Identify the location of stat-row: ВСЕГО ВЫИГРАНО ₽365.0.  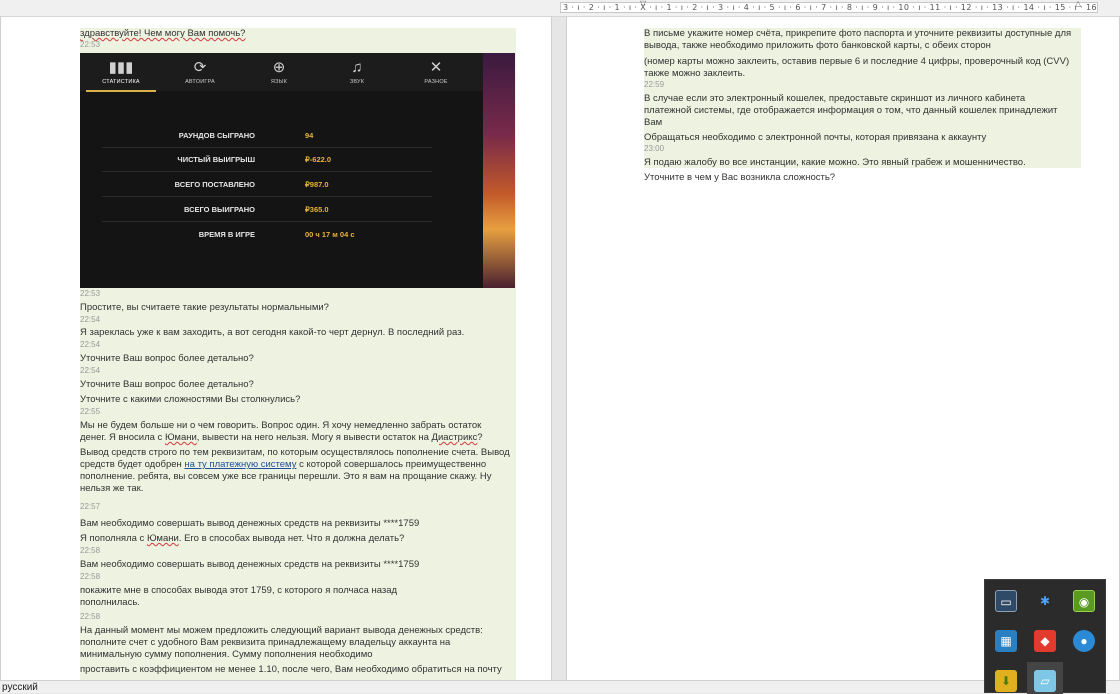
(267, 210).